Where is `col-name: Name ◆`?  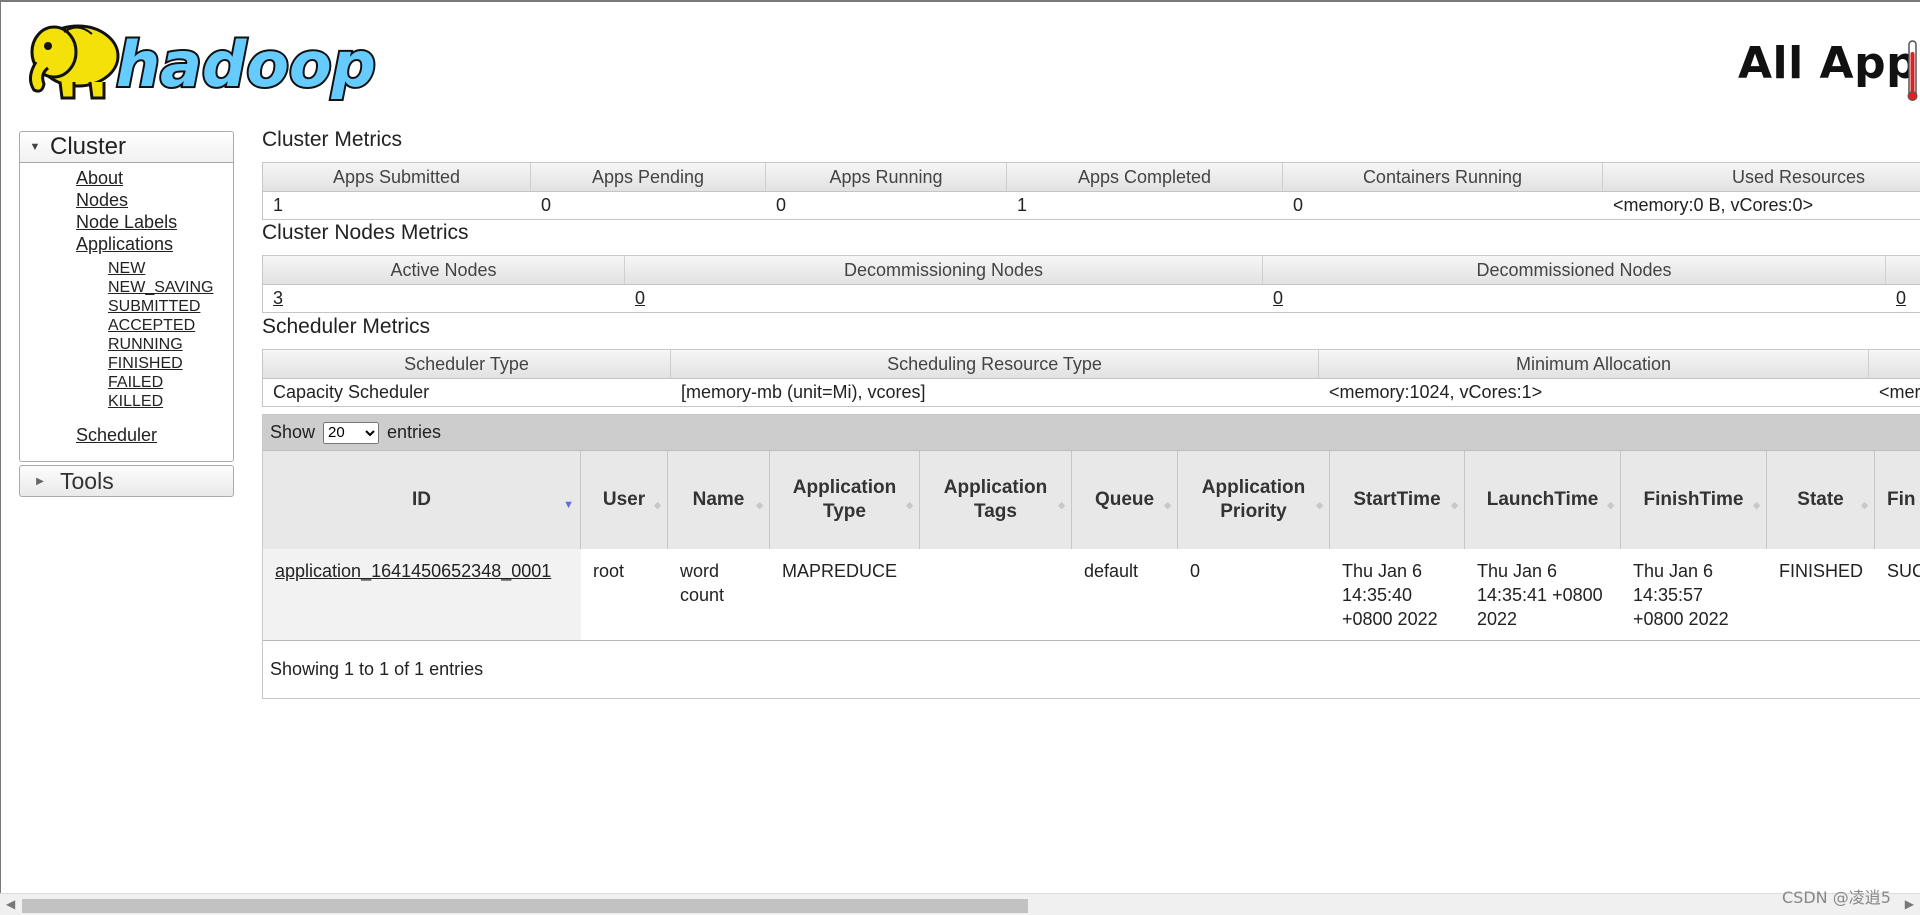 col-name: Name ◆ is located at coordinates (719, 500).